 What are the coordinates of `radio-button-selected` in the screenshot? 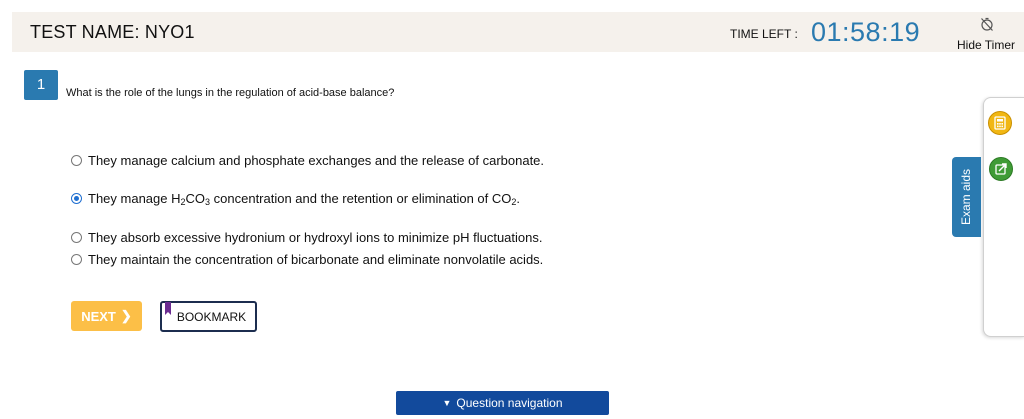 It's located at (76, 198).